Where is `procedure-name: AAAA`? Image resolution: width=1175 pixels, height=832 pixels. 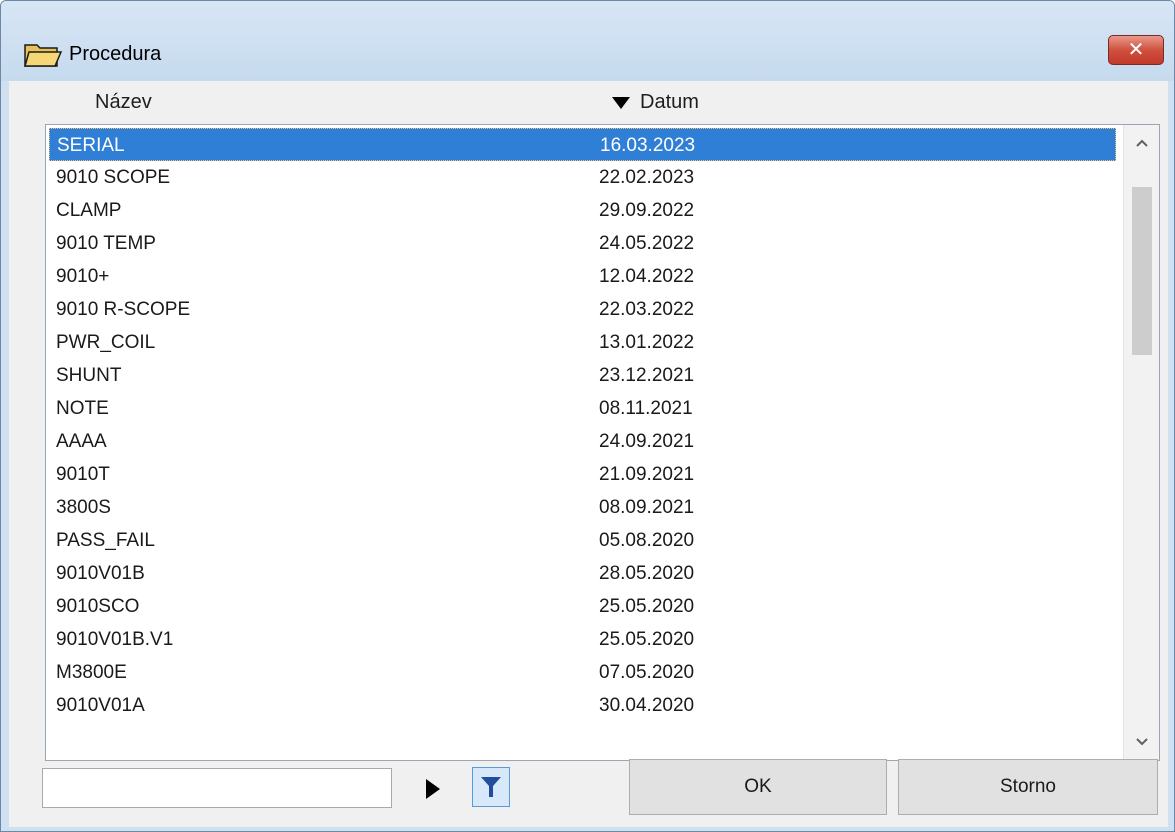
procedure-name: AAAA is located at coordinates (81, 441).